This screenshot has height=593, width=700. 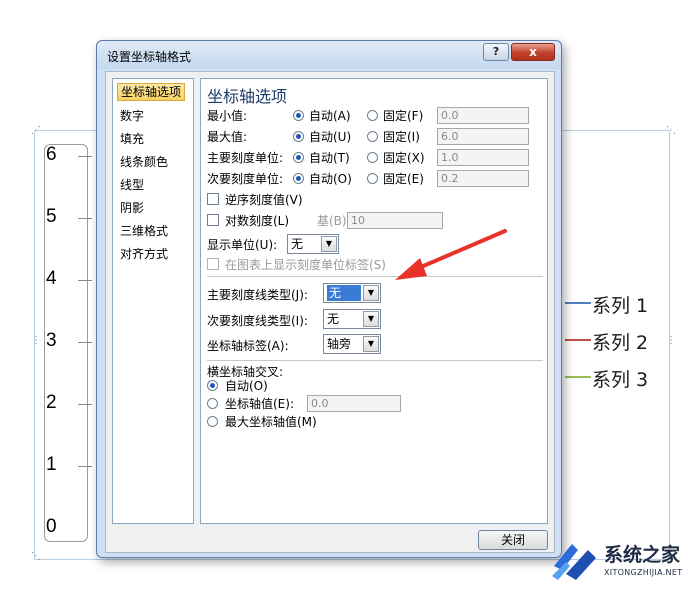 What do you see at coordinates (401, 137) in the screenshot?
I see `max-fixed-label: 固定(I)` at bounding box center [401, 137].